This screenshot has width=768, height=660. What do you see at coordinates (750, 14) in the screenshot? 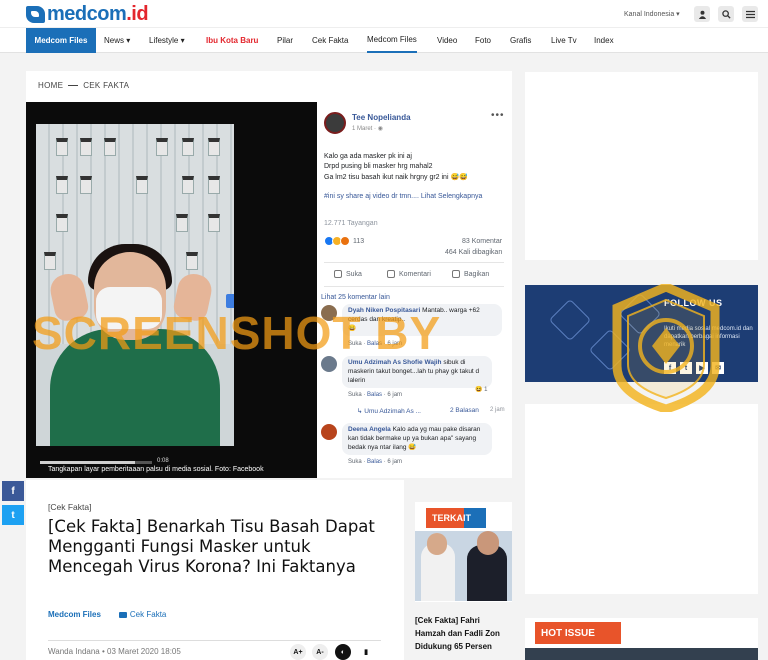
I see `menu-icon` at bounding box center [750, 14].